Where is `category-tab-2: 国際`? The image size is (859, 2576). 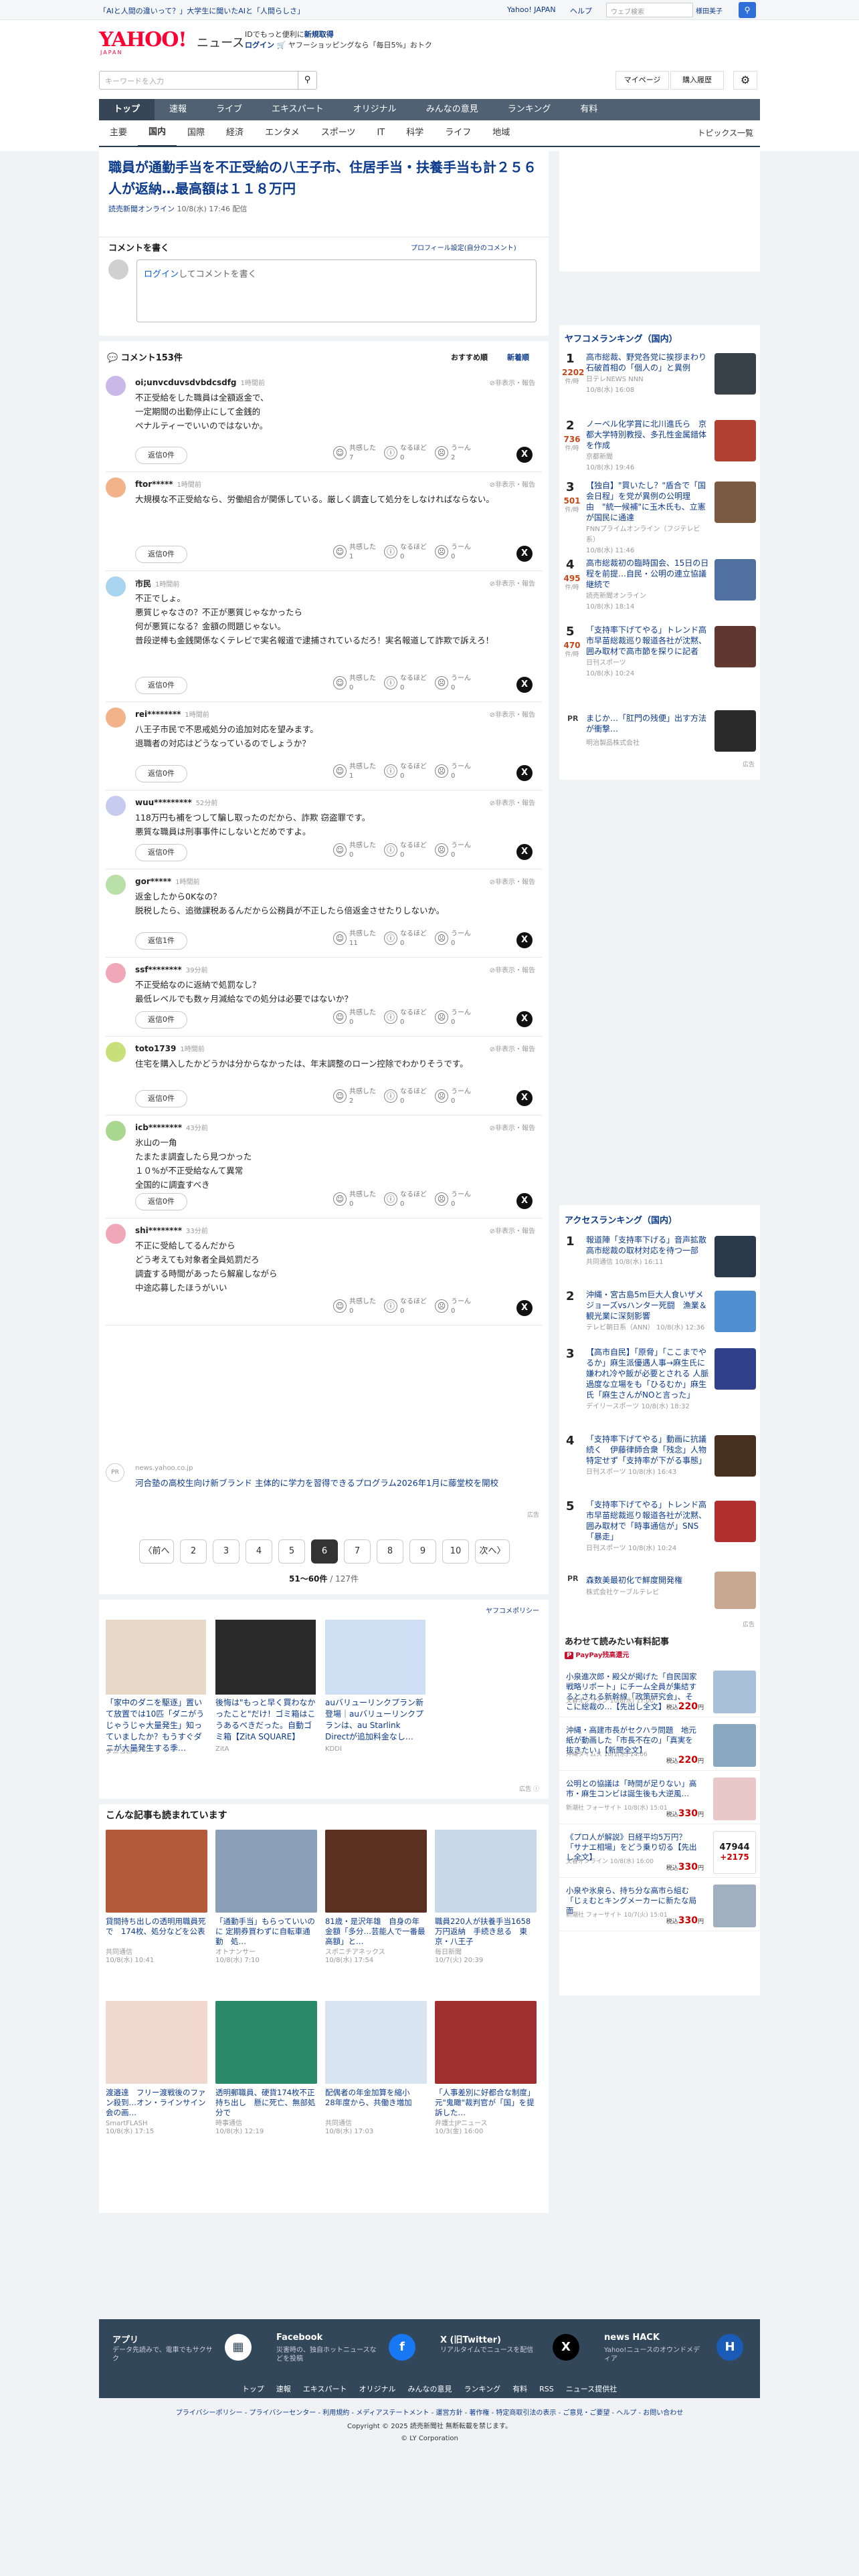 category-tab-2: 国際 is located at coordinates (196, 133).